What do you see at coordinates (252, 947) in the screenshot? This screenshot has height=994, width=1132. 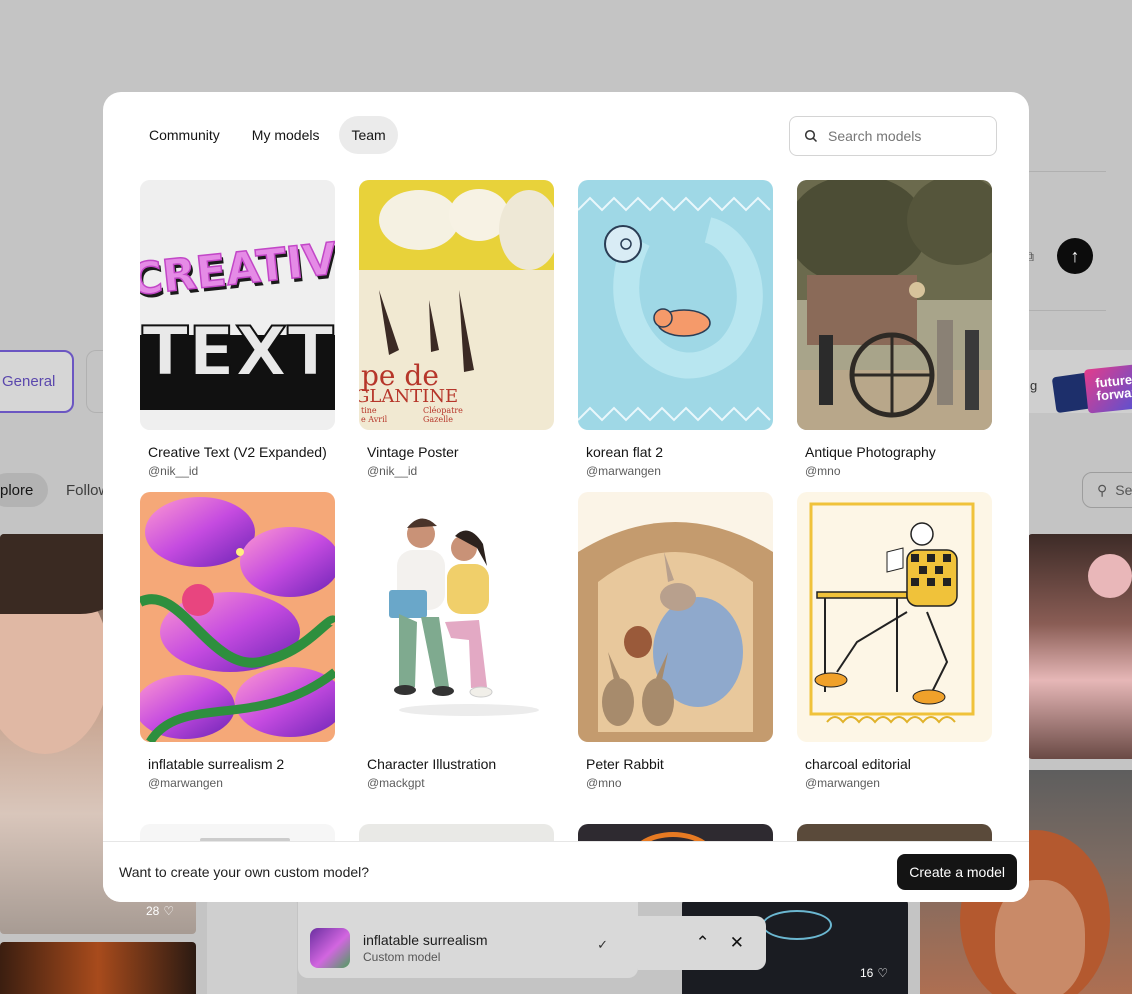 I see `feed-image` at bounding box center [252, 947].